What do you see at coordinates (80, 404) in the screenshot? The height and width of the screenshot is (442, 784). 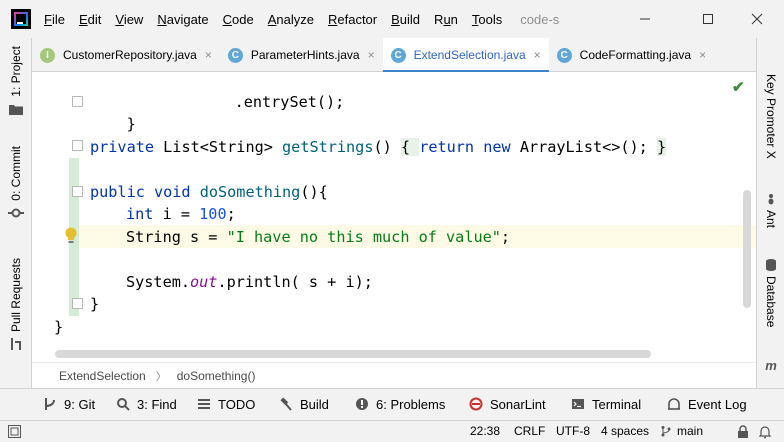 I see `git-tool-label: 9: Git` at bounding box center [80, 404].